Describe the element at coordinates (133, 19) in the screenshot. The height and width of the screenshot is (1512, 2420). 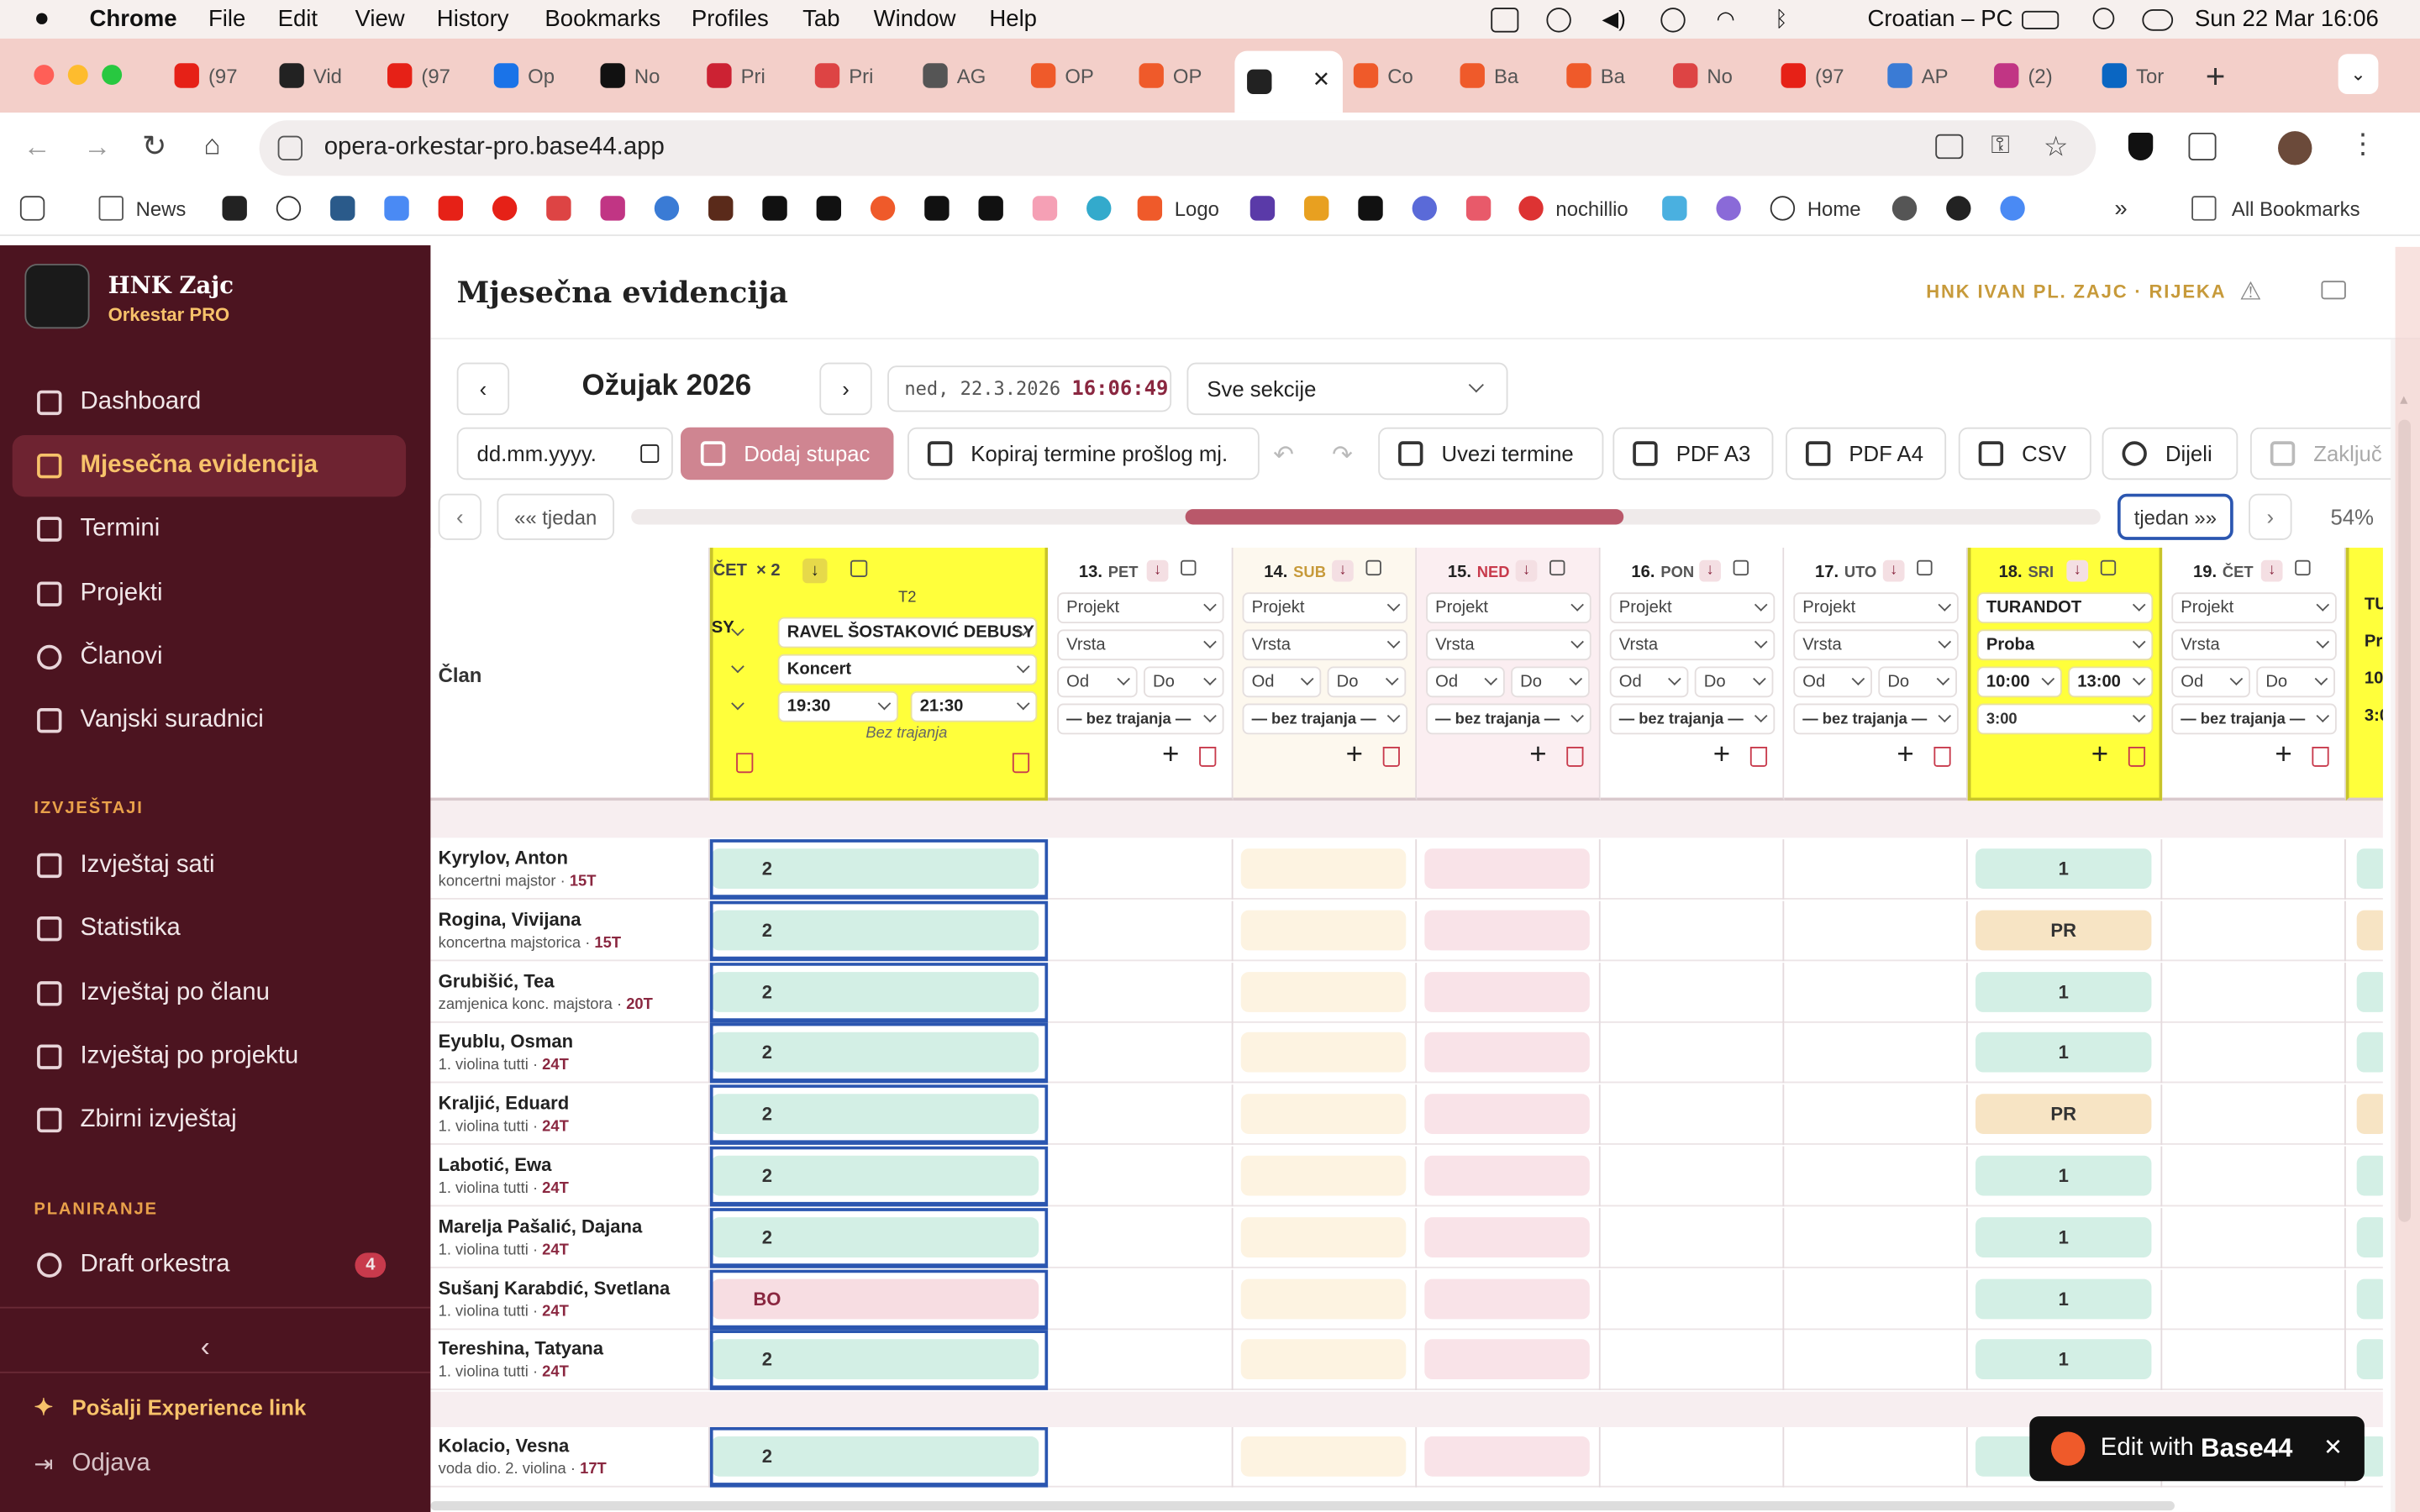
I see `app-menu: Chrome` at that location.